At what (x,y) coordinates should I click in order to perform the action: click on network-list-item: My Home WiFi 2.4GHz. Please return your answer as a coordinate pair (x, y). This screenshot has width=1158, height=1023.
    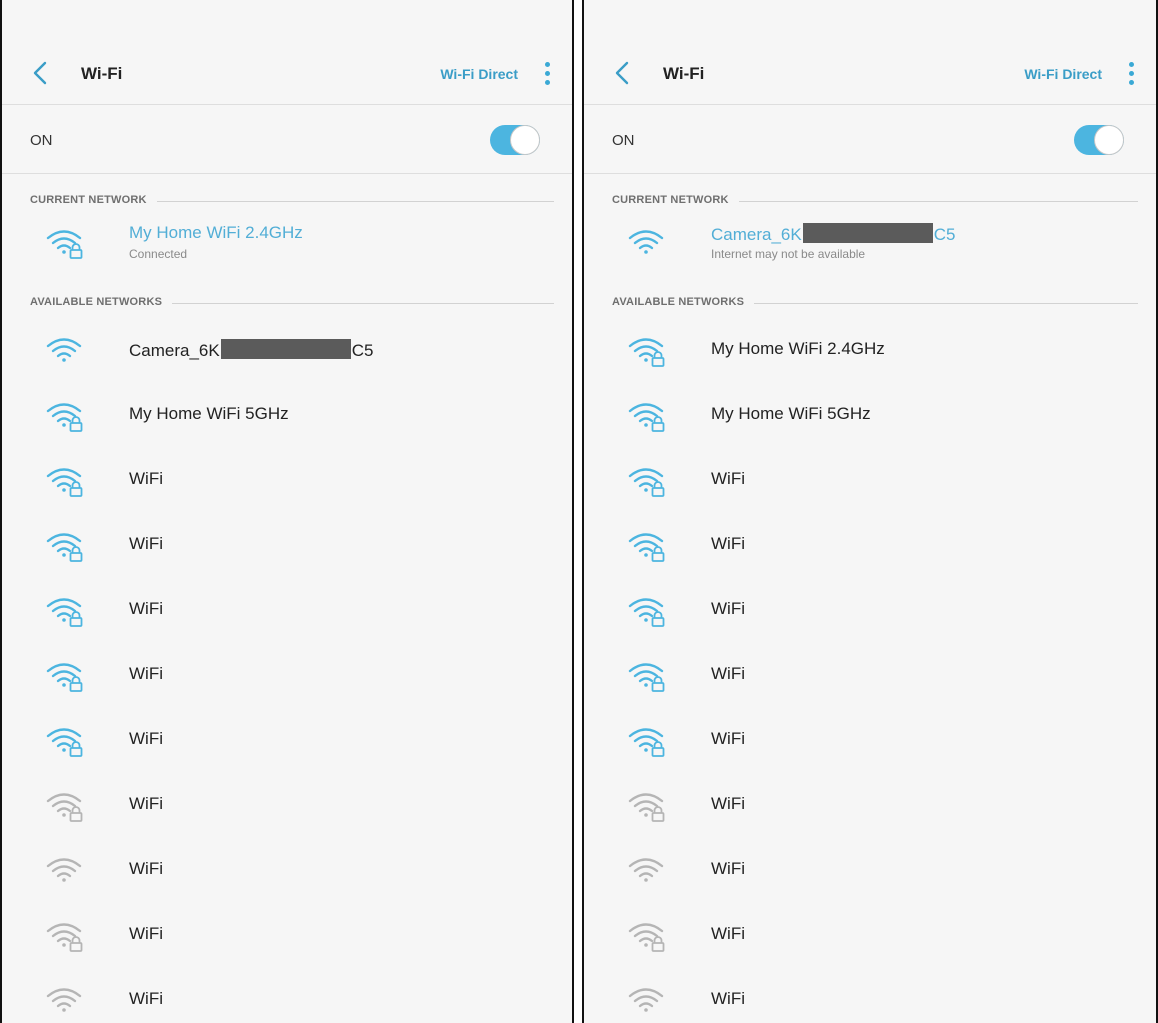
    Looking at the image, I should click on (870, 348).